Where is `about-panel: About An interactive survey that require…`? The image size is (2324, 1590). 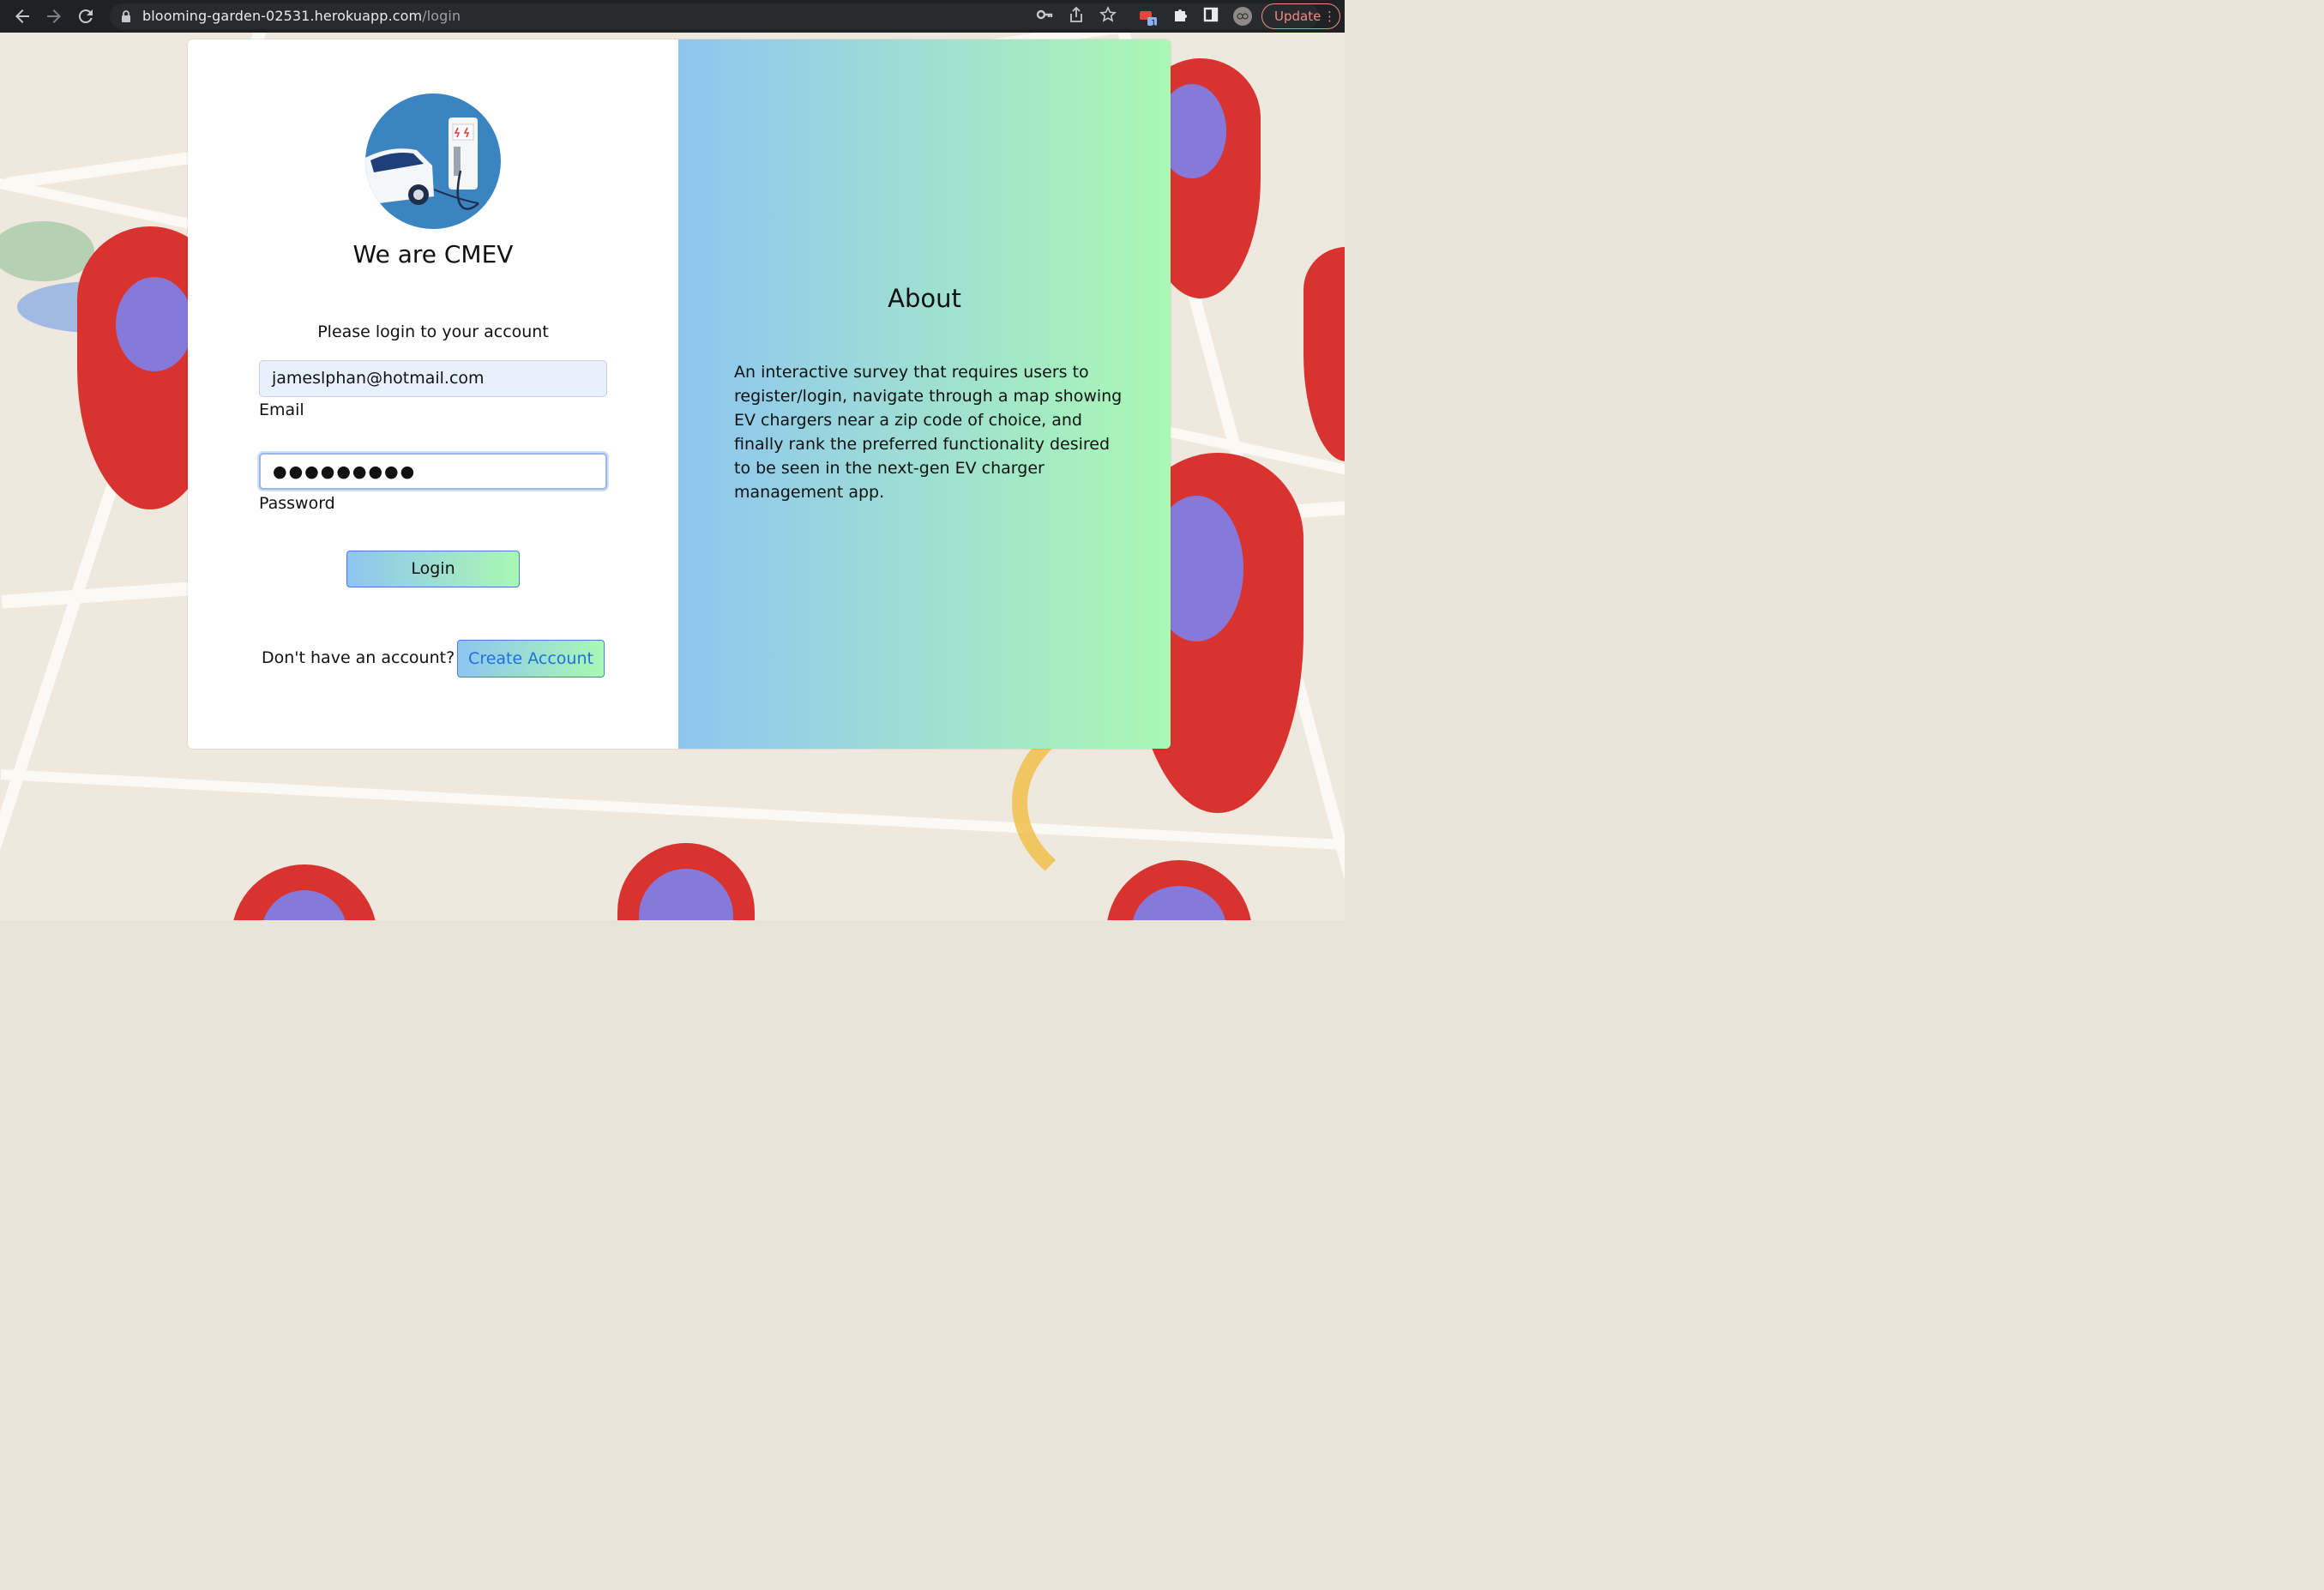 about-panel: About An interactive survey that require… is located at coordinates (924, 394).